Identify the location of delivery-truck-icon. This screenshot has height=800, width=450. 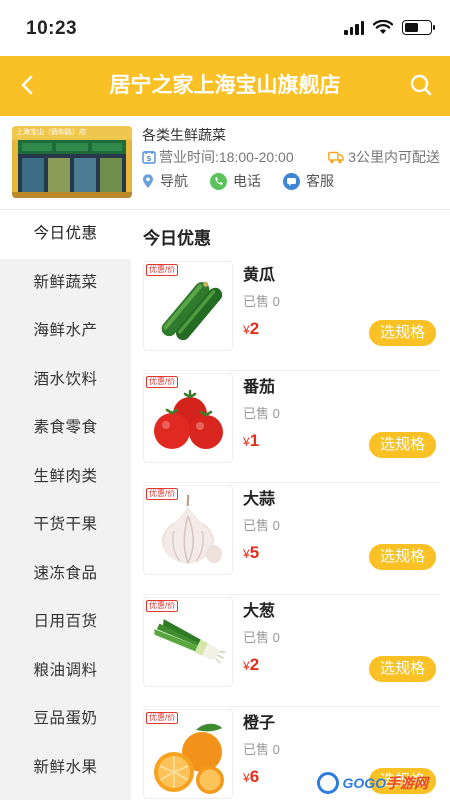
(336, 157).